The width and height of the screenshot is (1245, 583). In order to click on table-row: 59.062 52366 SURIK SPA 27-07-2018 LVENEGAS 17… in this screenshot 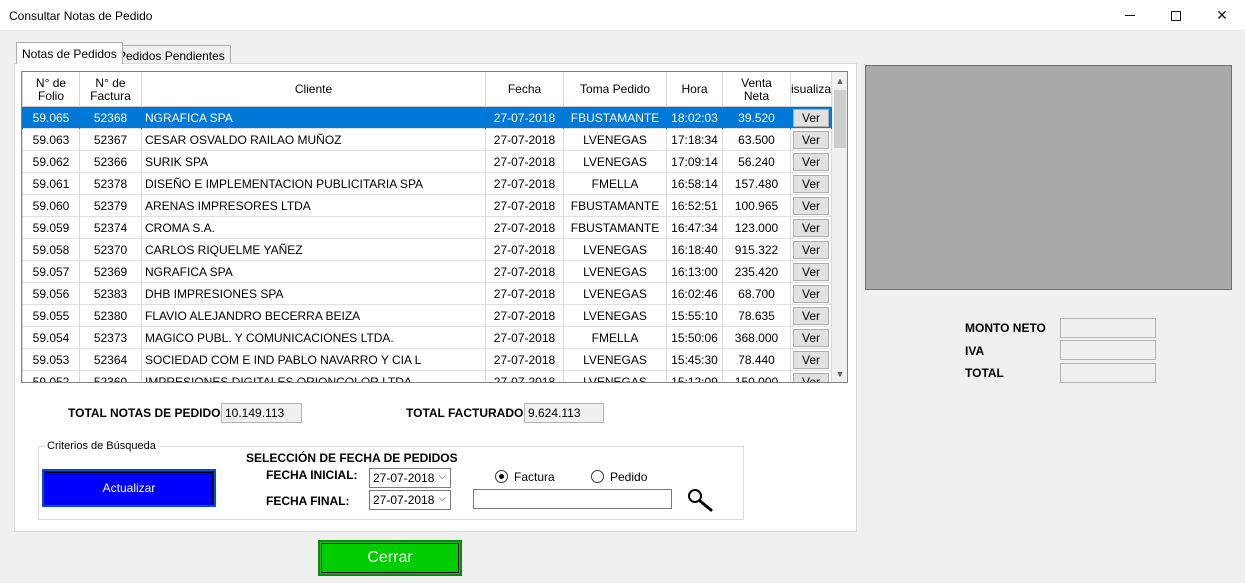, I will do `click(427, 162)`.